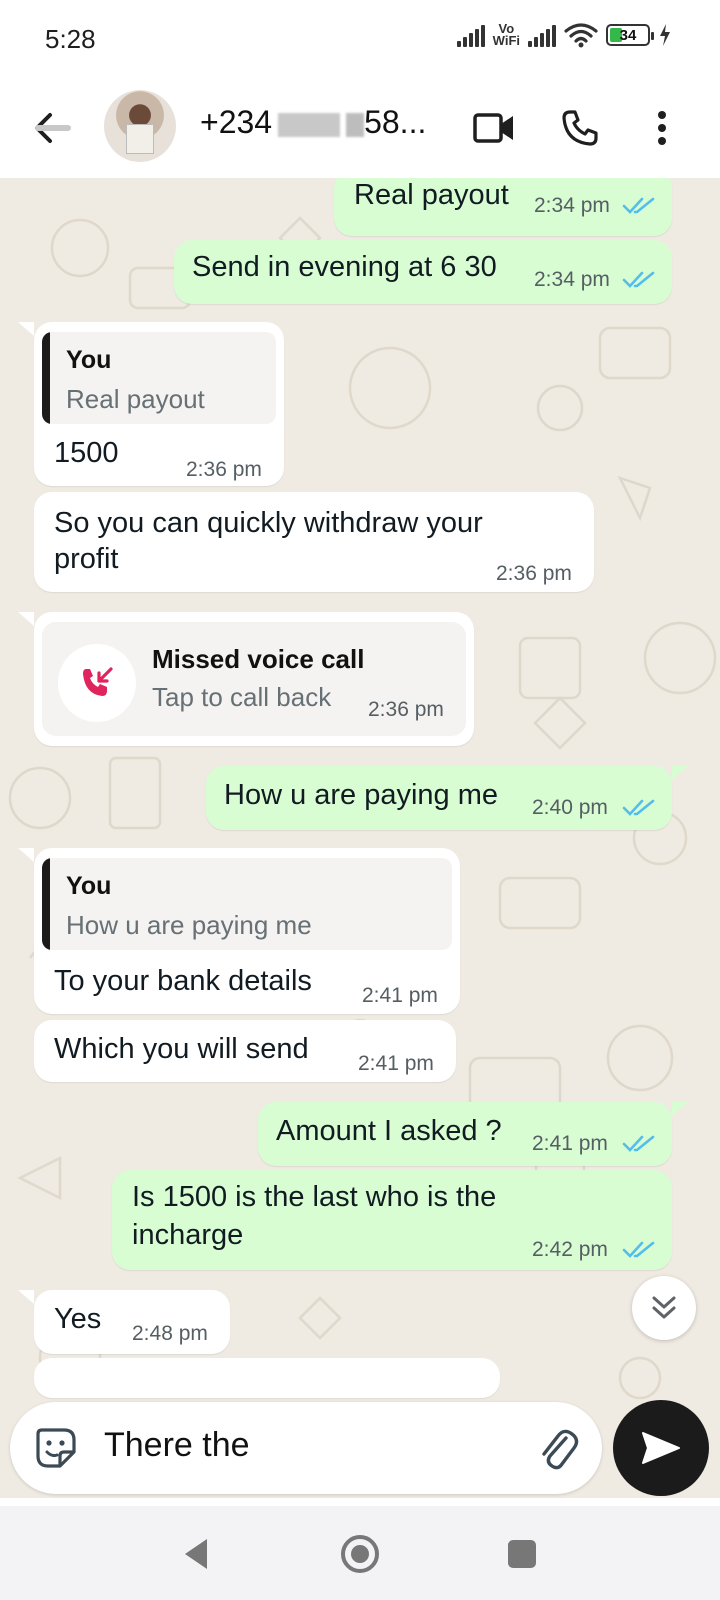  Describe the element at coordinates (56, 1448) in the screenshot. I see `sticker-icon` at that location.